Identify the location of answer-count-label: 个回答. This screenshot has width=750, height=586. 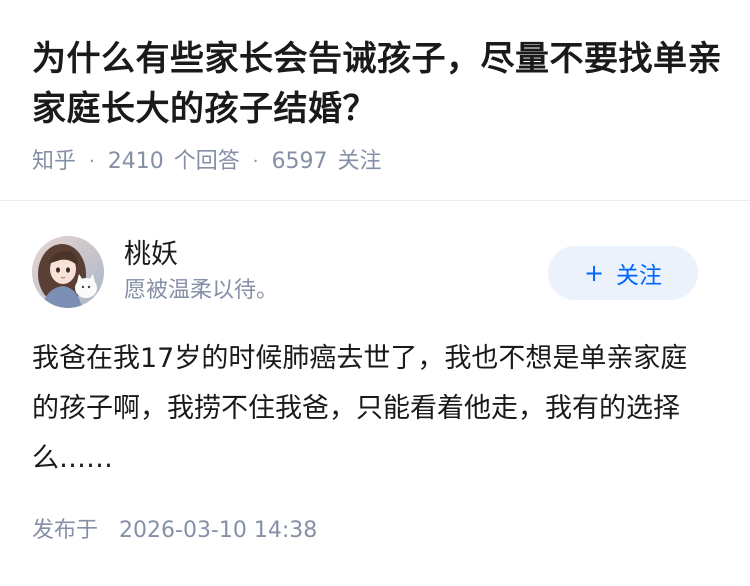
(206, 161).